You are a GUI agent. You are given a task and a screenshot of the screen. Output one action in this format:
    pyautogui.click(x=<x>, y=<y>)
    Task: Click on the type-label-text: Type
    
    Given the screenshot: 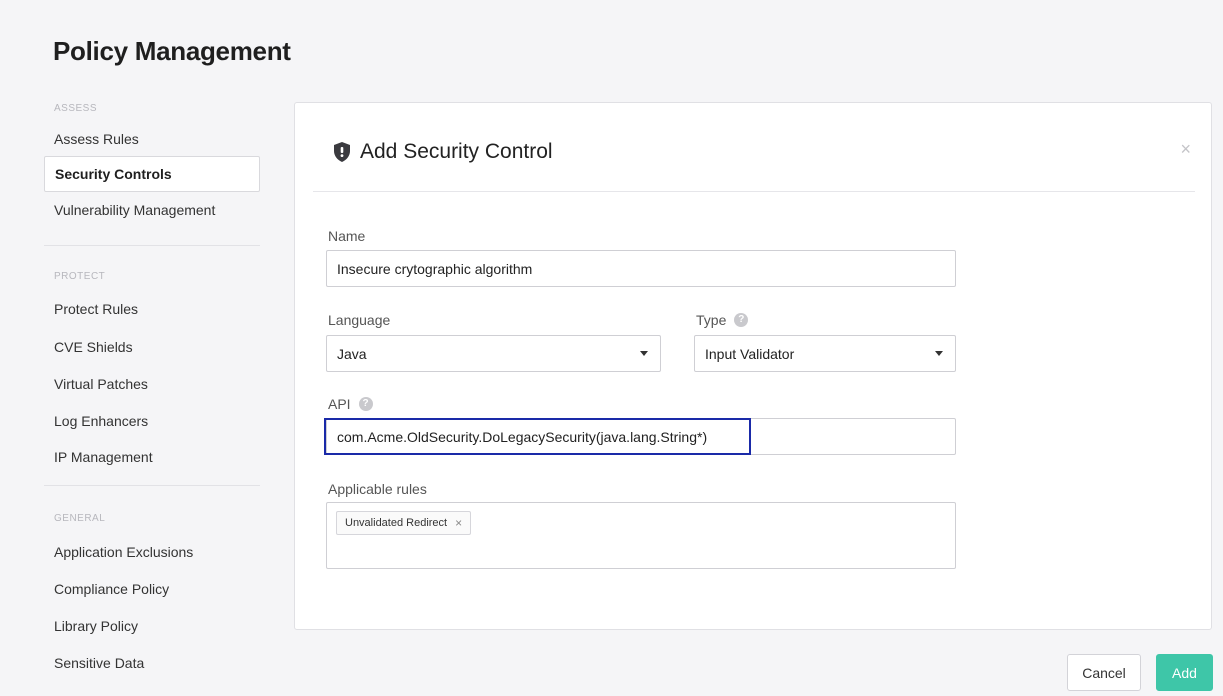 What is the action you would take?
    pyautogui.click(x=711, y=320)
    